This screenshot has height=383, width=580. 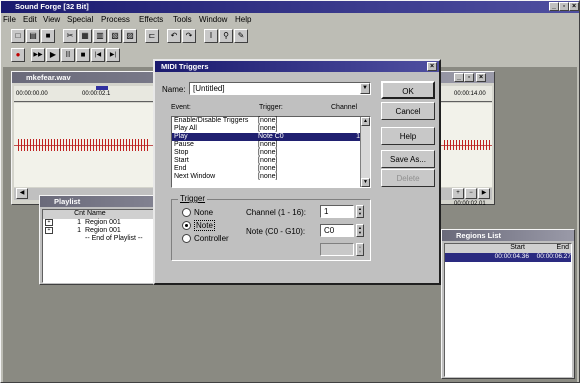 What do you see at coordinates (271, 177) in the screenshot?
I see `event-row: Next Window [none]` at bounding box center [271, 177].